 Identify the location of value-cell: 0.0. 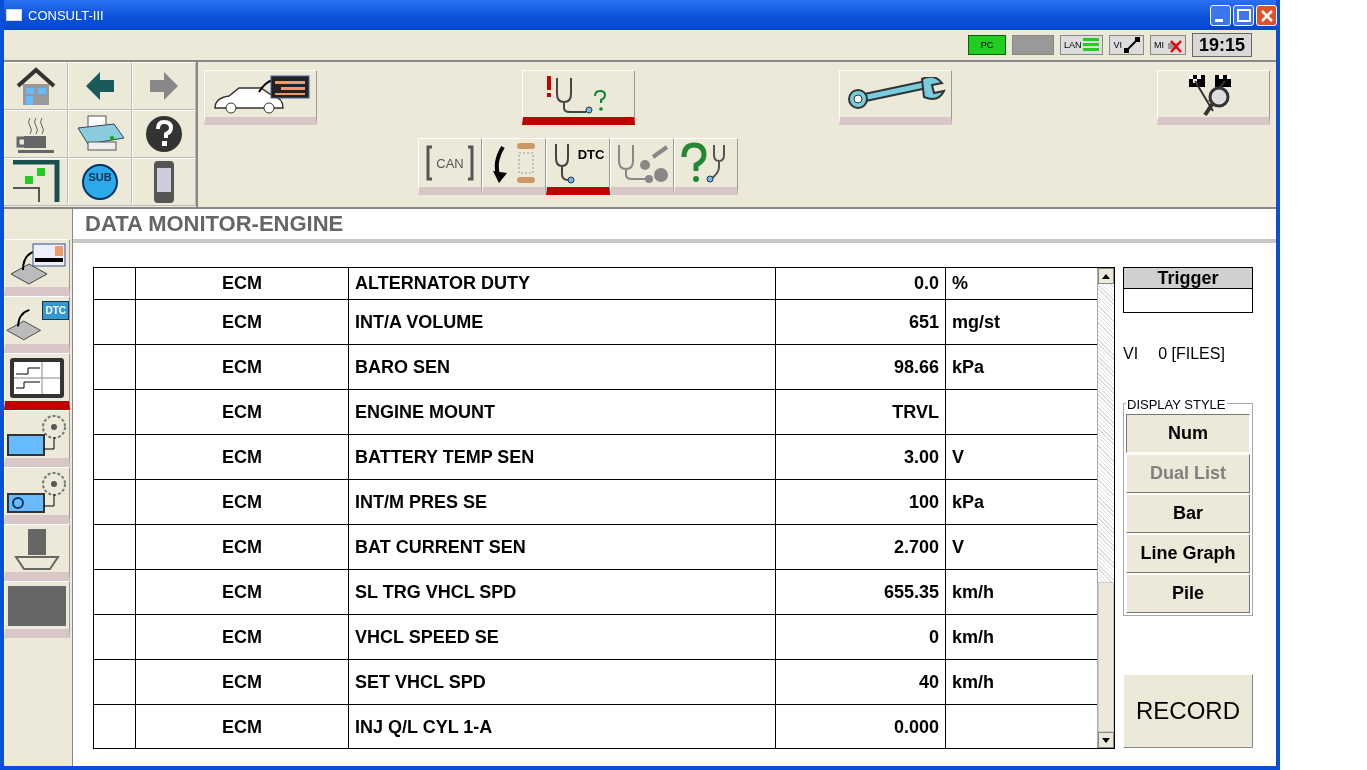
(861, 283).